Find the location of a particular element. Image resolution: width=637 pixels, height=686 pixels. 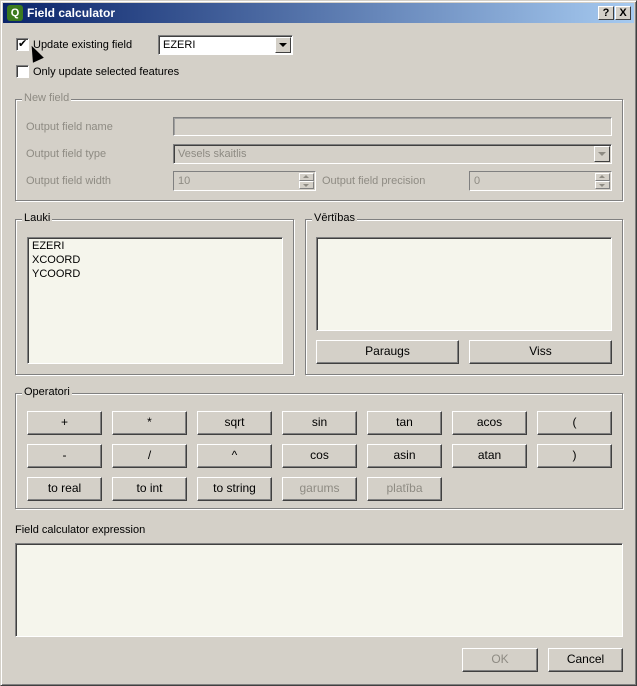

output-field-width-spinbox: 10 is located at coordinates (244, 181).